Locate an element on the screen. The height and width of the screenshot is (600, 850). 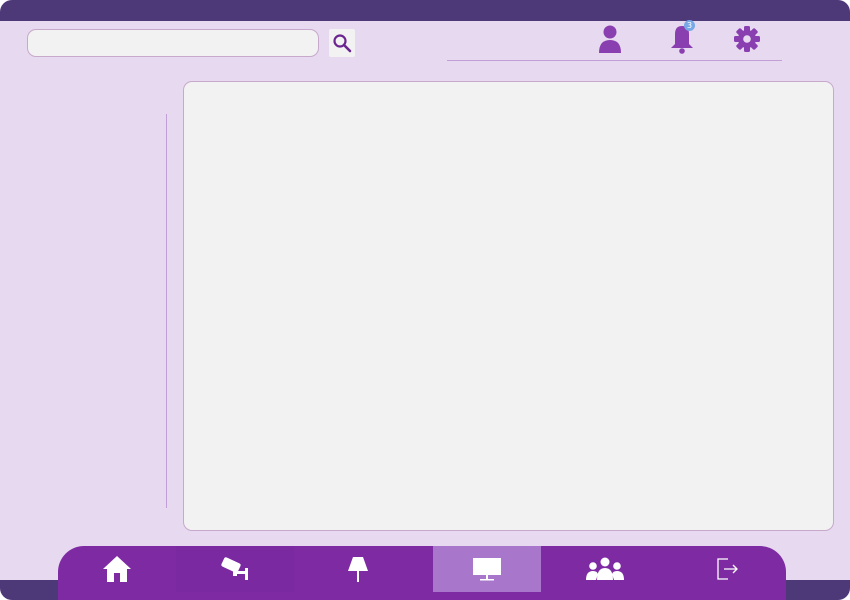
notification-badge: 3 is located at coordinates (689, 25).